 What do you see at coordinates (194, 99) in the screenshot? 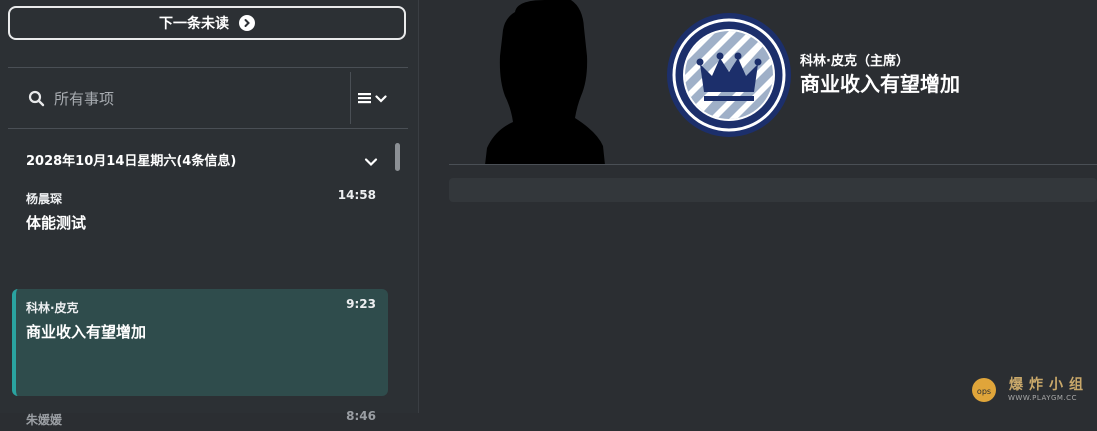
I see `search-input` at bounding box center [194, 99].